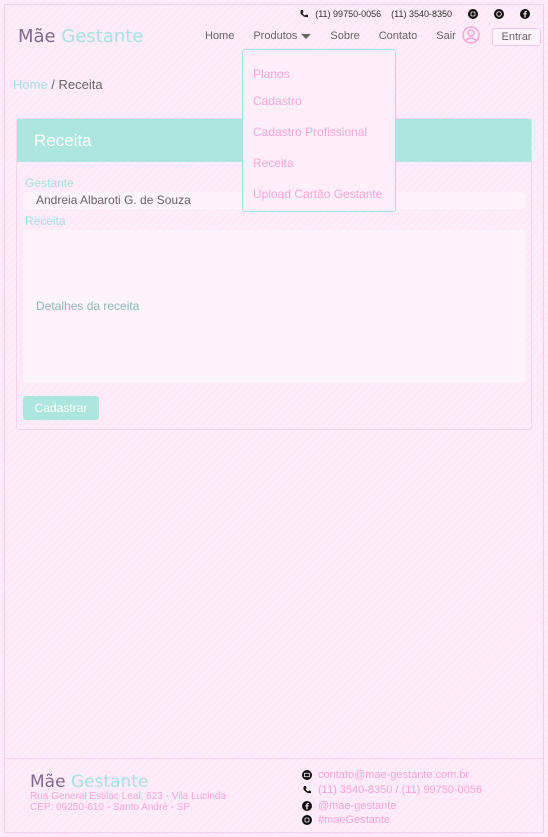  Describe the element at coordinates (271, 74) in the screenshot. I see `dropdown-item-planos: Planos` at that location.